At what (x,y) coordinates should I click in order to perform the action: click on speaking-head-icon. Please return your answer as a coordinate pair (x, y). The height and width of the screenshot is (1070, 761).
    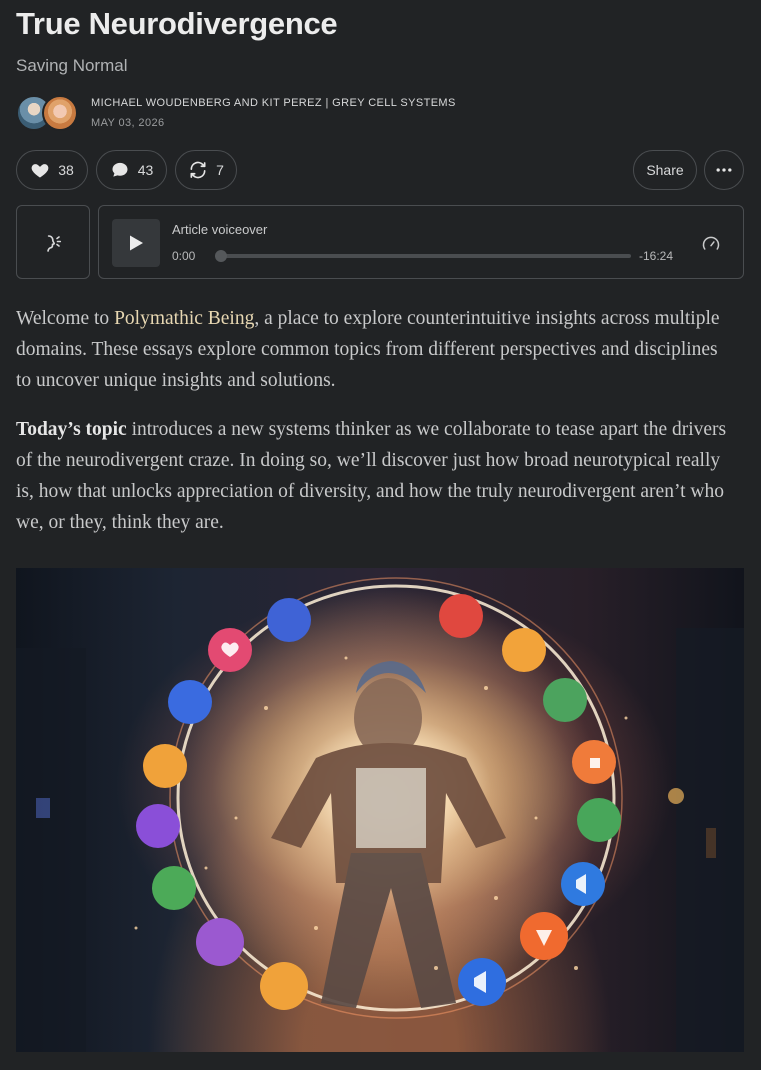
    Looking at the image, I should click on (54, 243).